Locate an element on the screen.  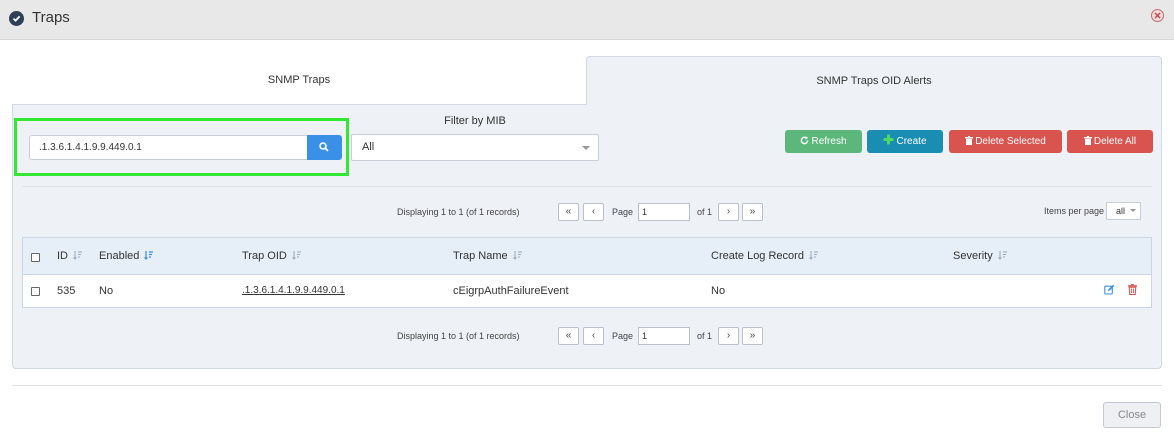
create-label: Create is located at coordinates (911, 141).